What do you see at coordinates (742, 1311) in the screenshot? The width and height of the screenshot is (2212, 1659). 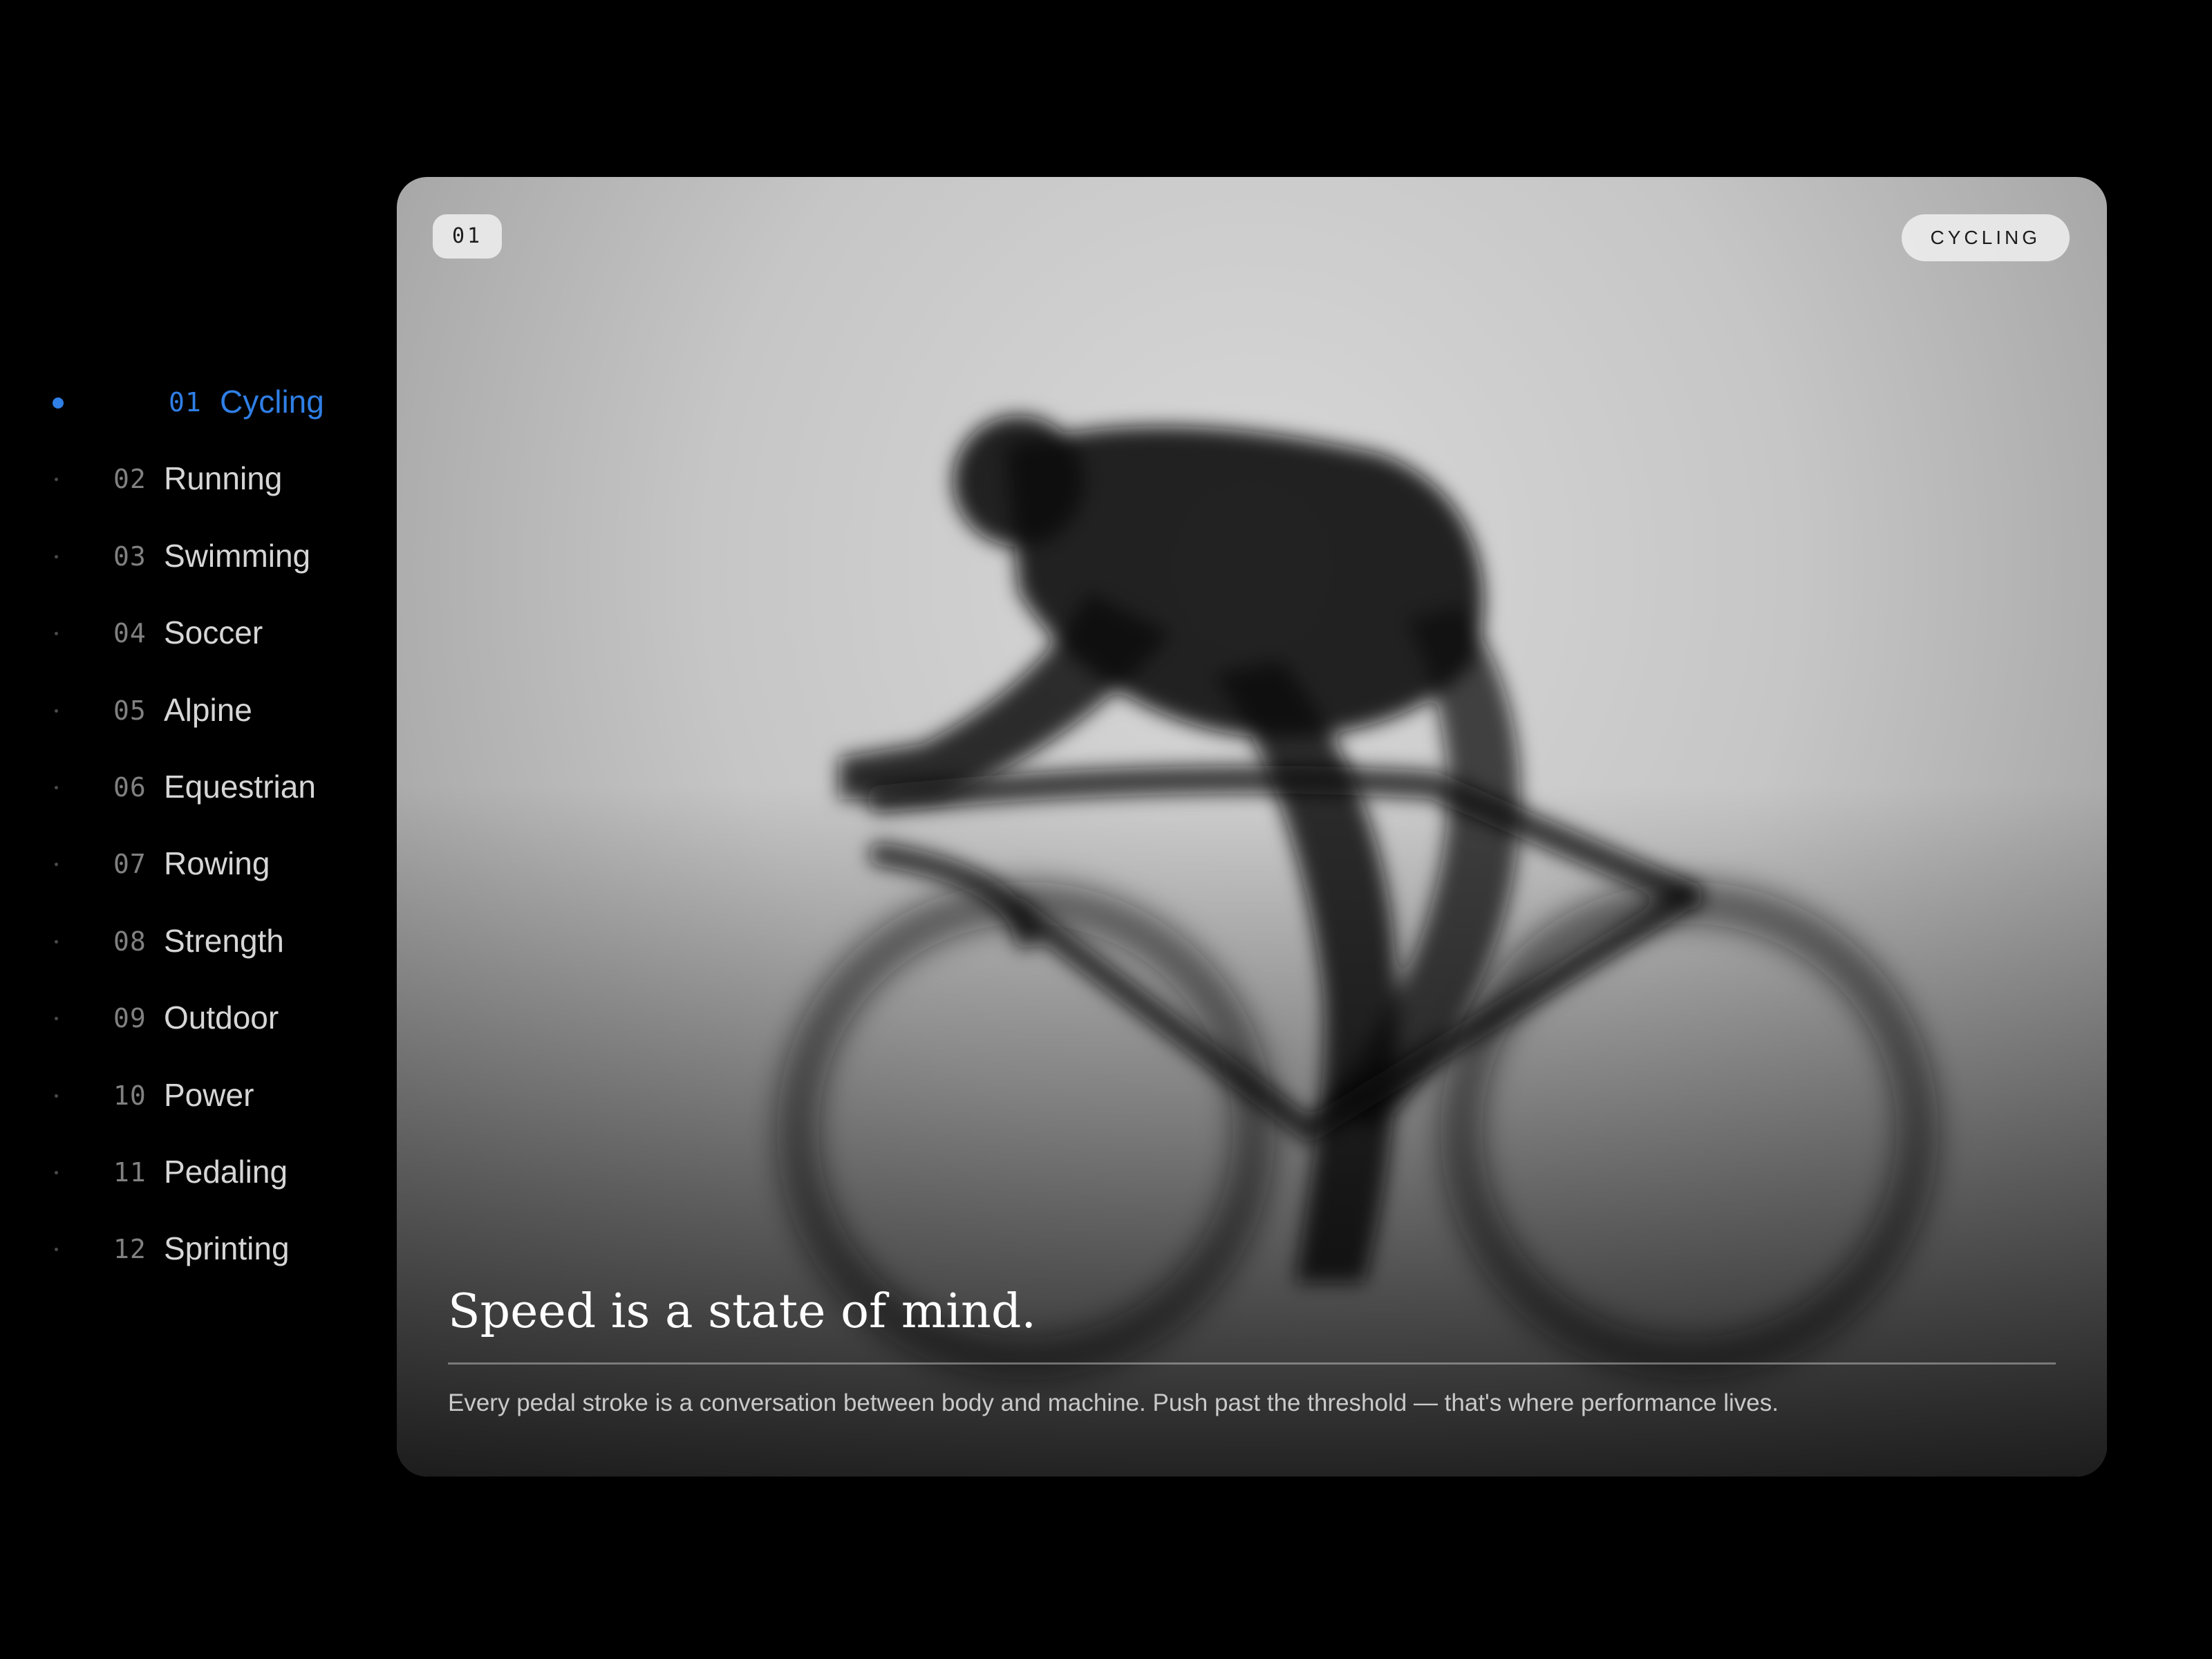 I see `card-headline: Speed is a state of mind.` at bounding box center [742, 1311].